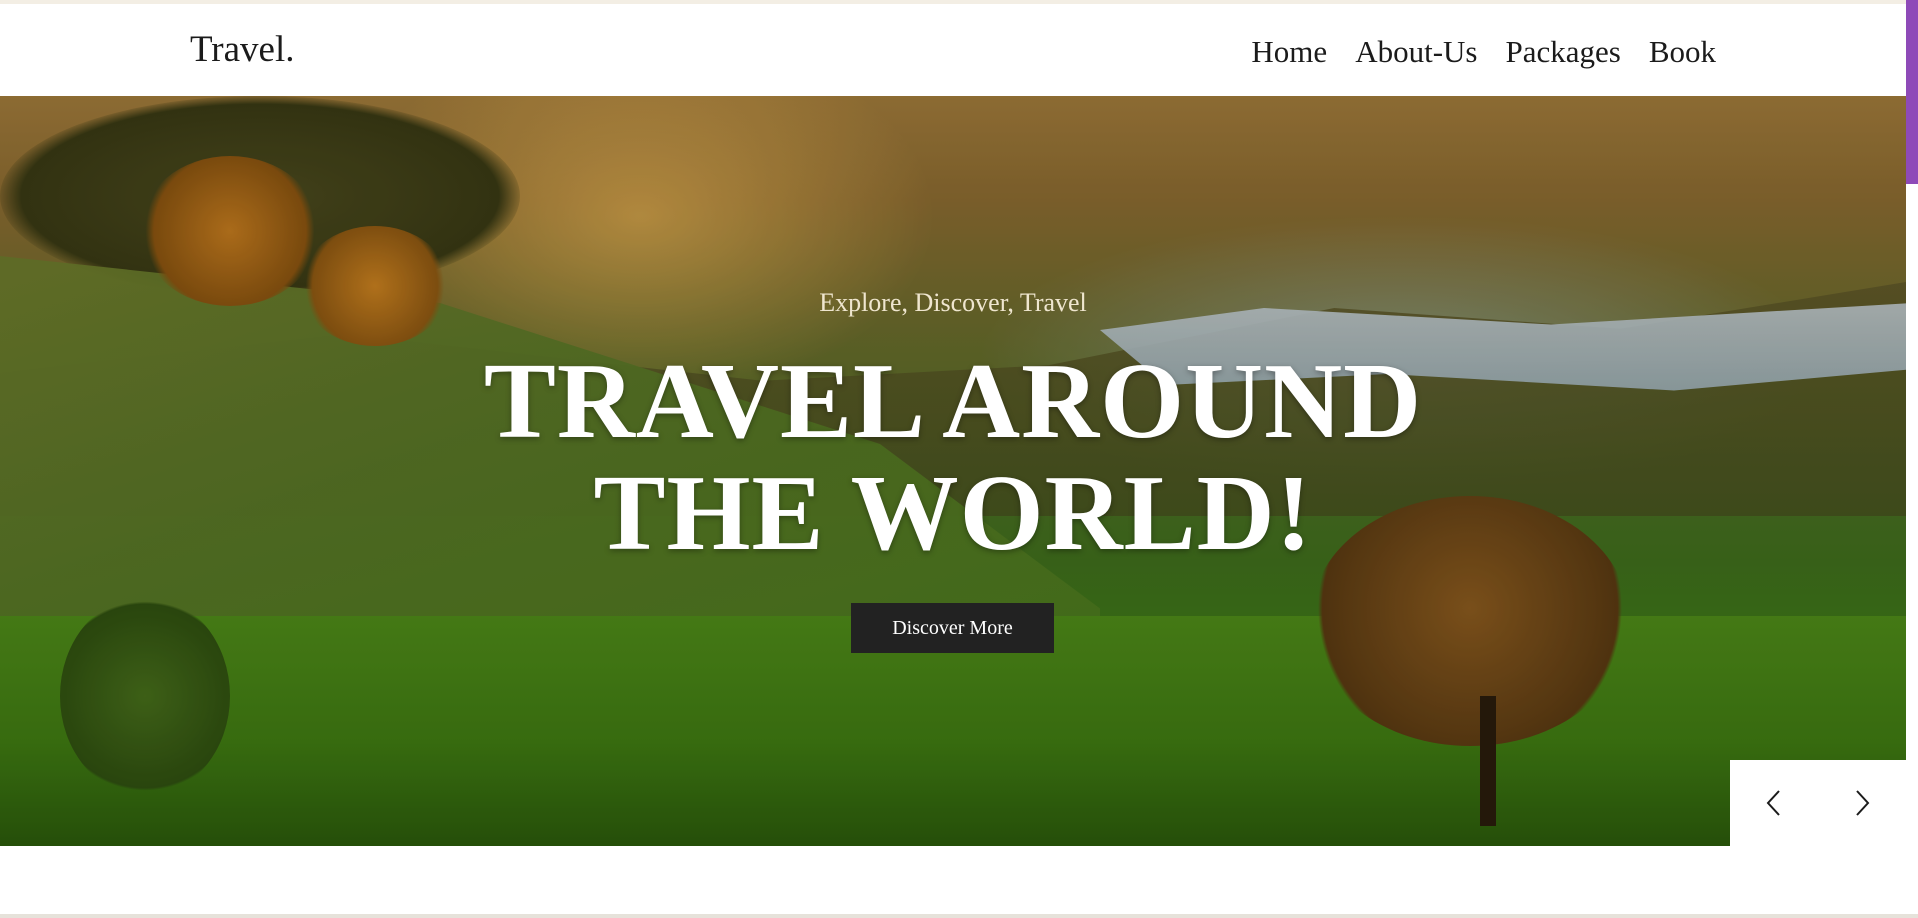 The width and height of the screenshot is (1918, 918). Describe the element at coordinates (959, 916) in the screenshot. I see `bottom-divider` at that location.